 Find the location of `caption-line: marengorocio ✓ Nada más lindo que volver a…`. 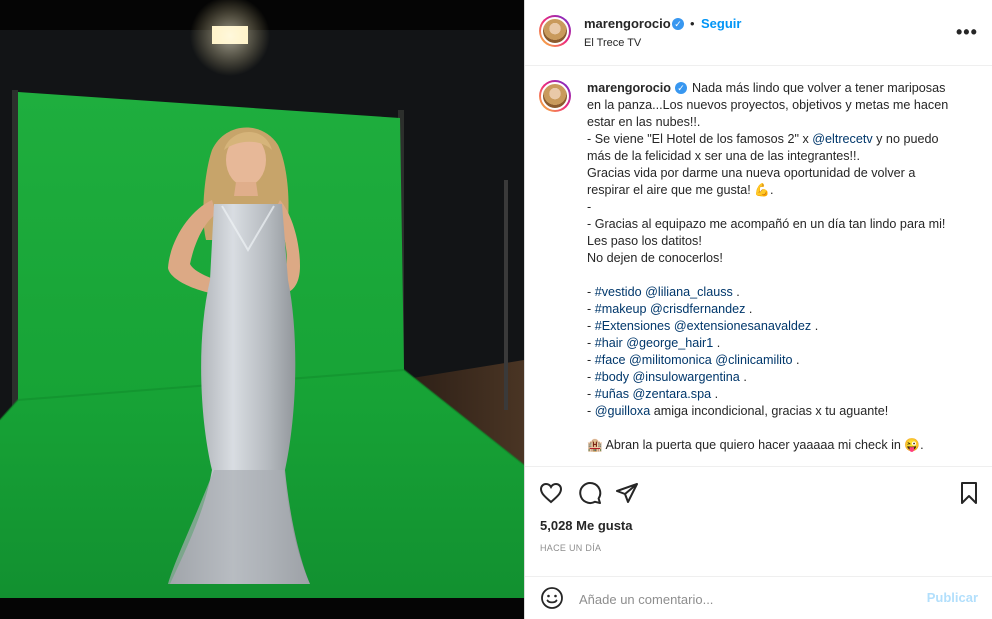

caption-line: marengorocio ✓ Nada más lindo que volver a… is located at coordinates (774, 88).